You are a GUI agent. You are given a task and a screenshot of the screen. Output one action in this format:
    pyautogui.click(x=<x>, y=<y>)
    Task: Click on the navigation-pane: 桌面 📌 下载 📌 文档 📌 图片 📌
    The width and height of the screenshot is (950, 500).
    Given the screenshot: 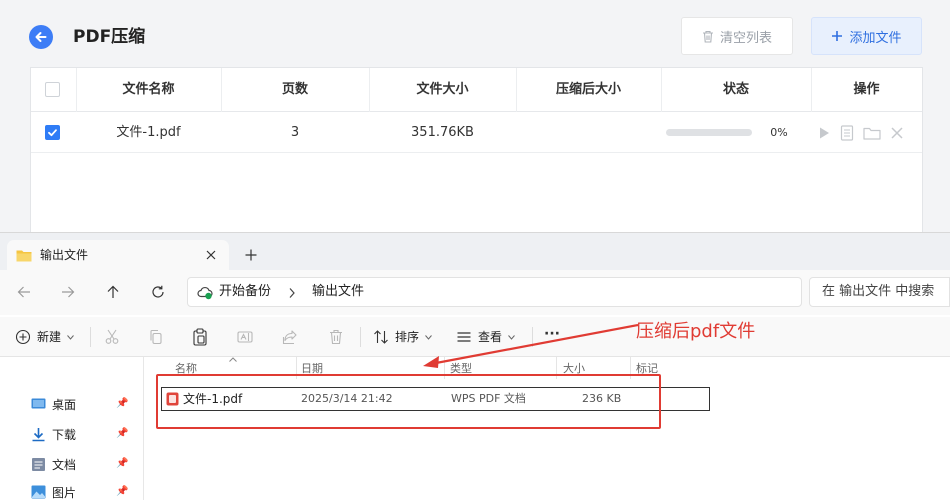 What is the action you would take?
    pyautogui.click(x=72, y=428)
    